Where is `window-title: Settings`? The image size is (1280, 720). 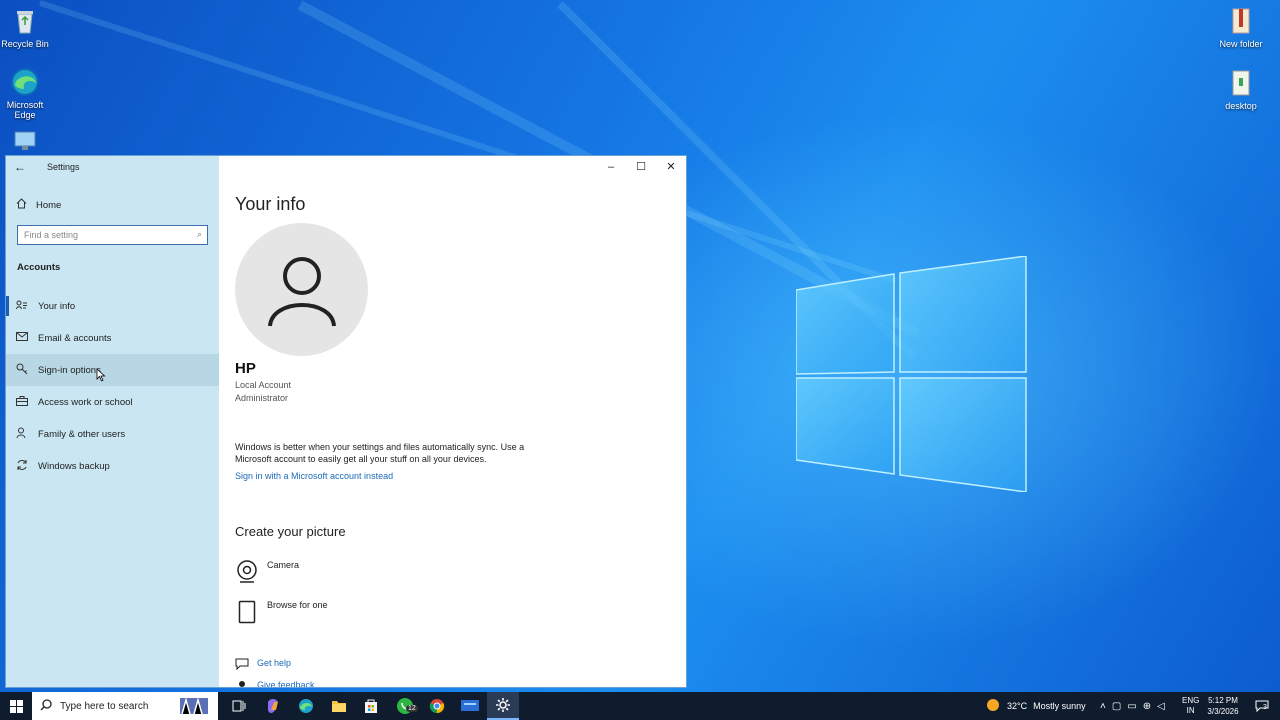
window-title: Settings is located at coordinates (63, 167).